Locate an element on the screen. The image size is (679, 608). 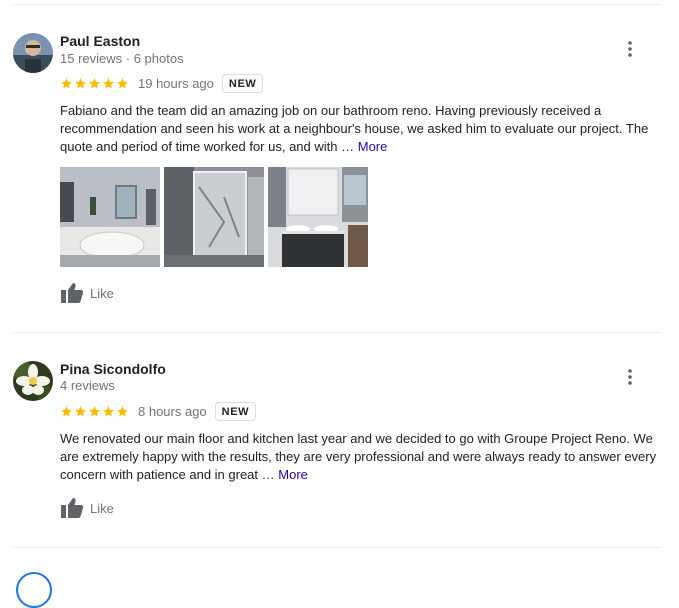
review-time: 19 hours ago is located at coordinates (176, 83).